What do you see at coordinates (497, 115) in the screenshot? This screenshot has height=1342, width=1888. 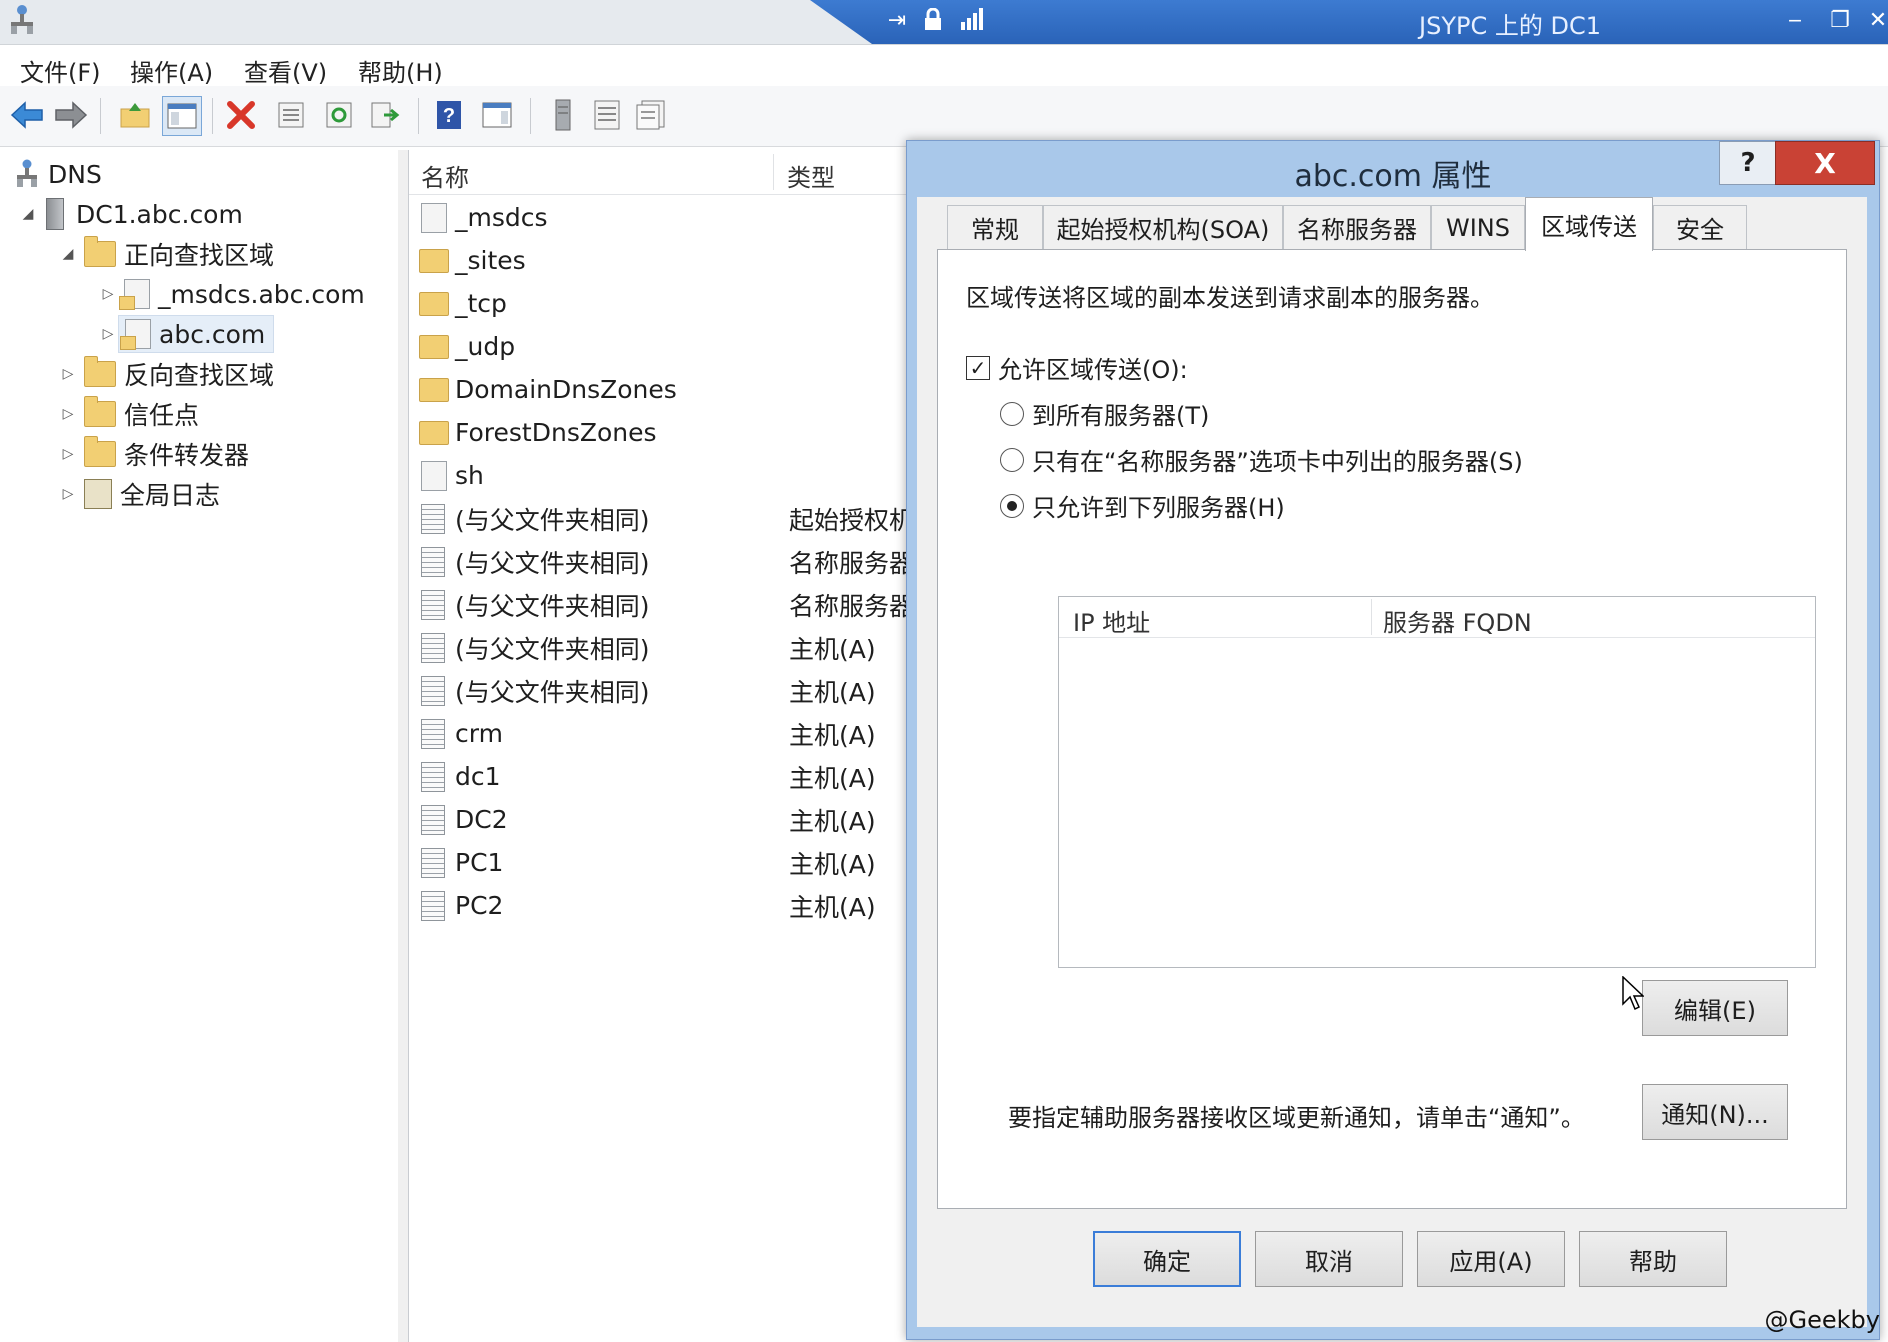 I see `action-pane-icon` at bounding box center [497, 115].